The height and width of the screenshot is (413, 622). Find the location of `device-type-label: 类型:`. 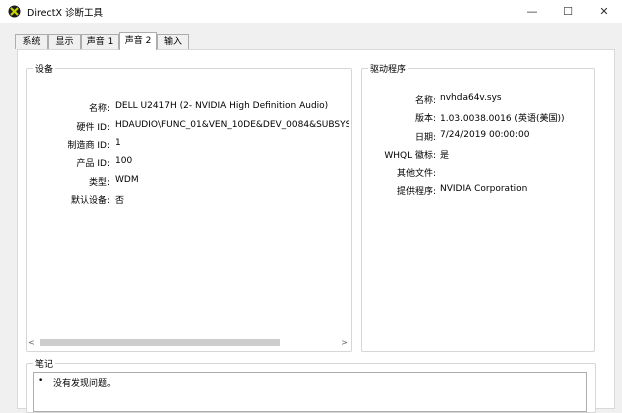

device-type-label: 类型: is located at coordinates (99, 183).